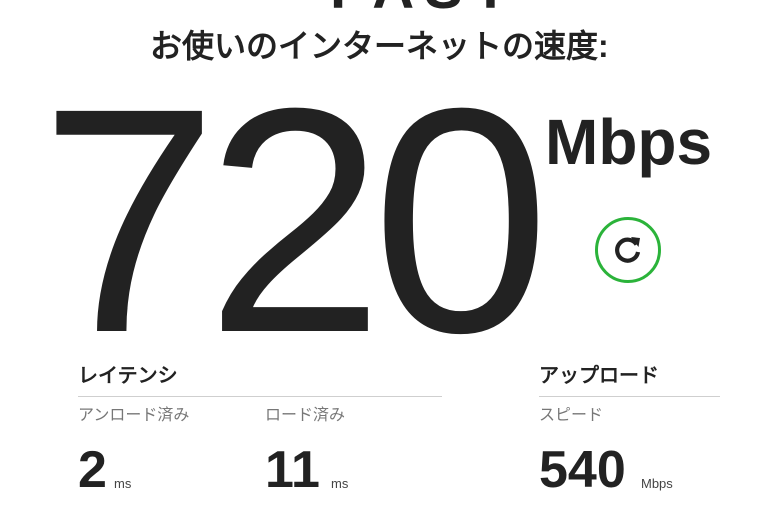 The height and width of the screenshot is (508, 776). I want to click on refresh-icon, so click(628, 250).